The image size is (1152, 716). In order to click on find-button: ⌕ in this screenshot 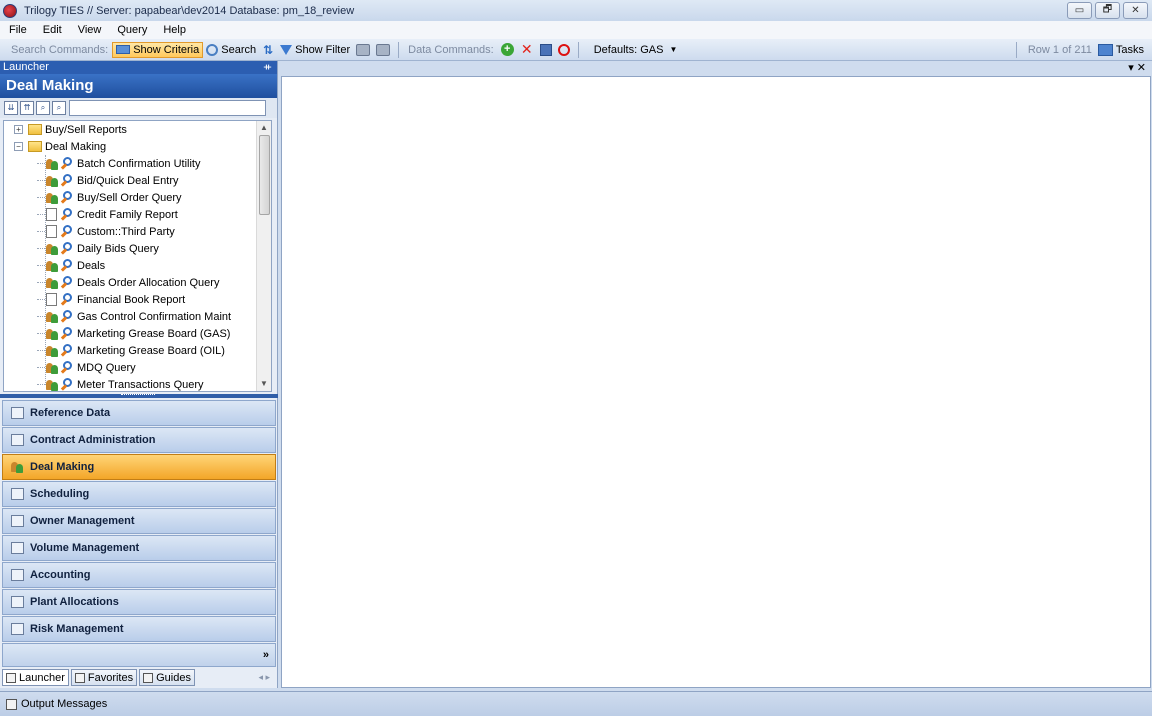, I will do `click(43, 108)`.